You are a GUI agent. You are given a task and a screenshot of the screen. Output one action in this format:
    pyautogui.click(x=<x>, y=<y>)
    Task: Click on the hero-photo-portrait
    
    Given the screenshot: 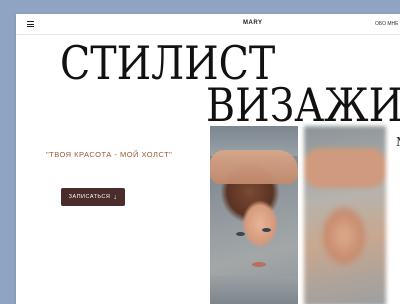 What is the action you would take?
    pyautogui.click(x=254, y=215)
    